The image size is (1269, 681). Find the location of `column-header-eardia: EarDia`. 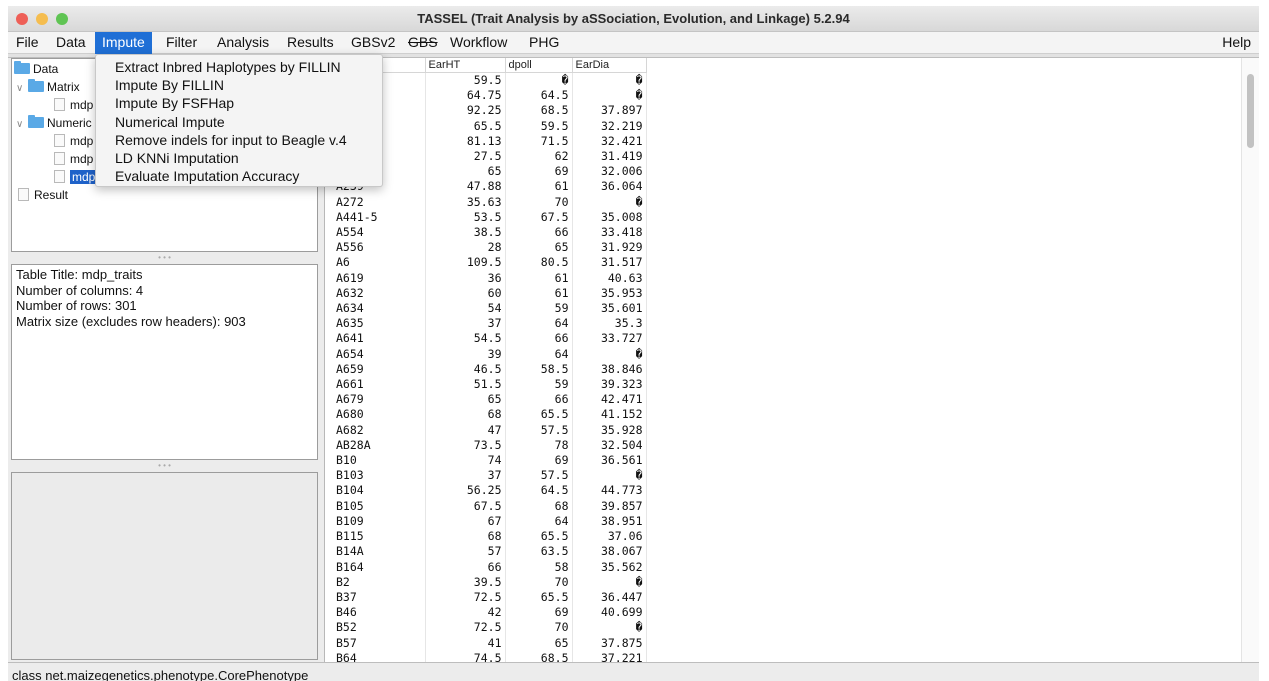

column-header-eardia: EarDia is located at coordinates (609, 65).